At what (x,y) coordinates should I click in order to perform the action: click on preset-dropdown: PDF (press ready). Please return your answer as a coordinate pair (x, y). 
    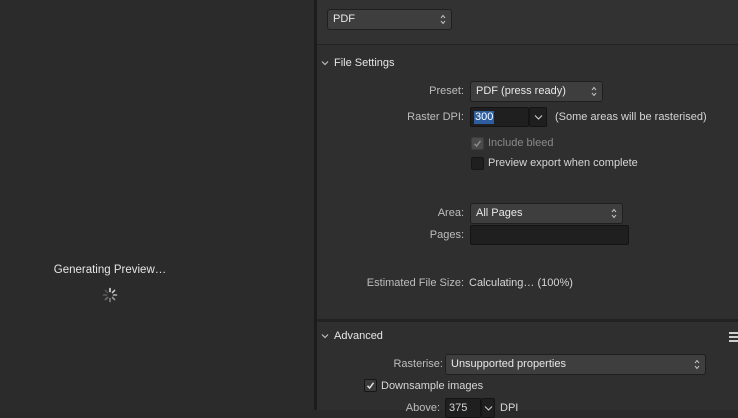
    Looking at the image, I should click on (536, 91).